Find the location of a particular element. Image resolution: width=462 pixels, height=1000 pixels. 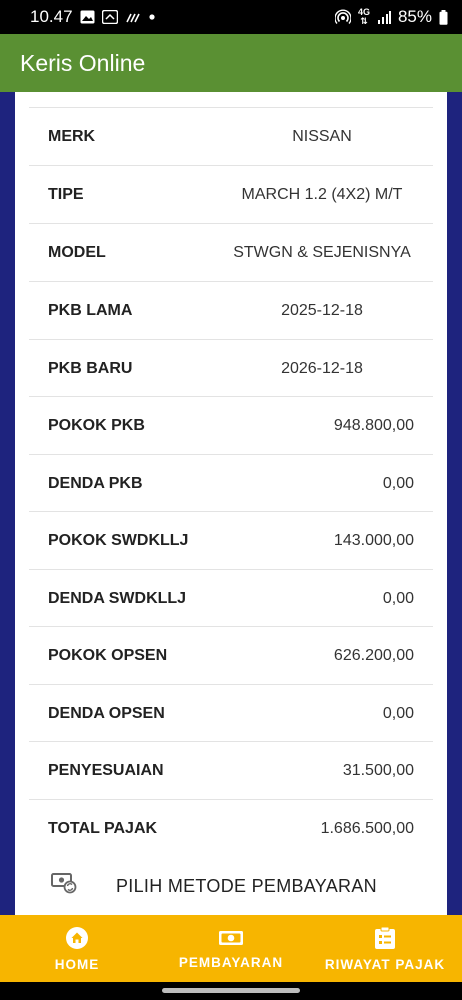

detail-label: DENDA PKB is located at coordinates (95, 483).